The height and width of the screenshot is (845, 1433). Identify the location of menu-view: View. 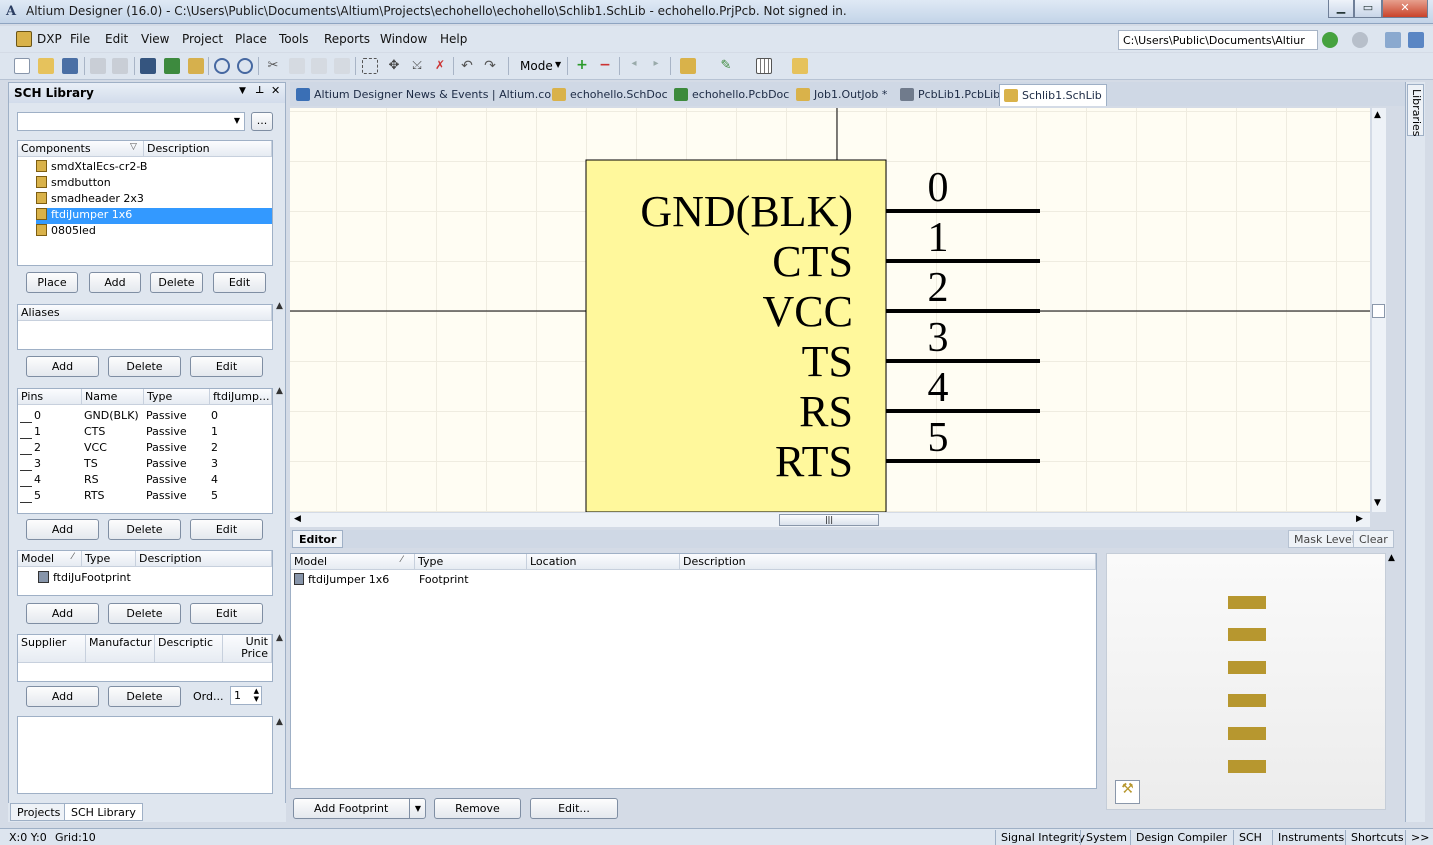
(155, 39).